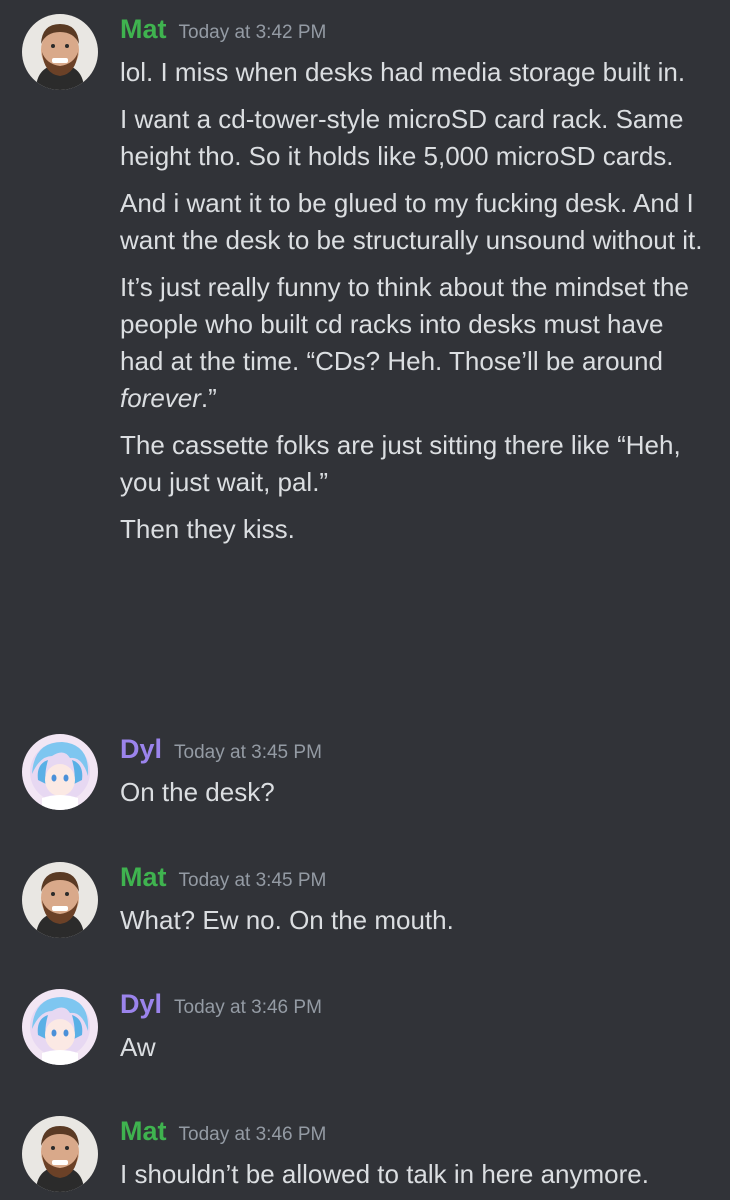 This screenshot has width=730, height=1200. Describe the element at coordinates (207, 529) in the screenshot. I see `message-text: Then they kiss.` at that location.